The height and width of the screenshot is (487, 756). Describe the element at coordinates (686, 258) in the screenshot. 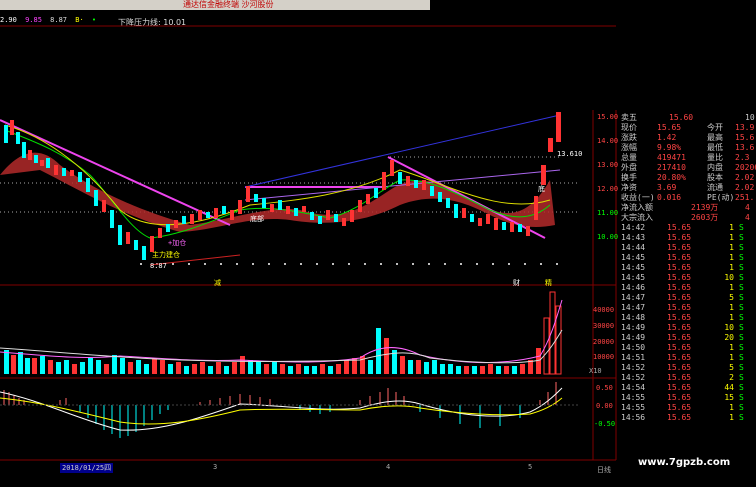

I see `tick-row: 14:45 15.65 1 S` at that location.